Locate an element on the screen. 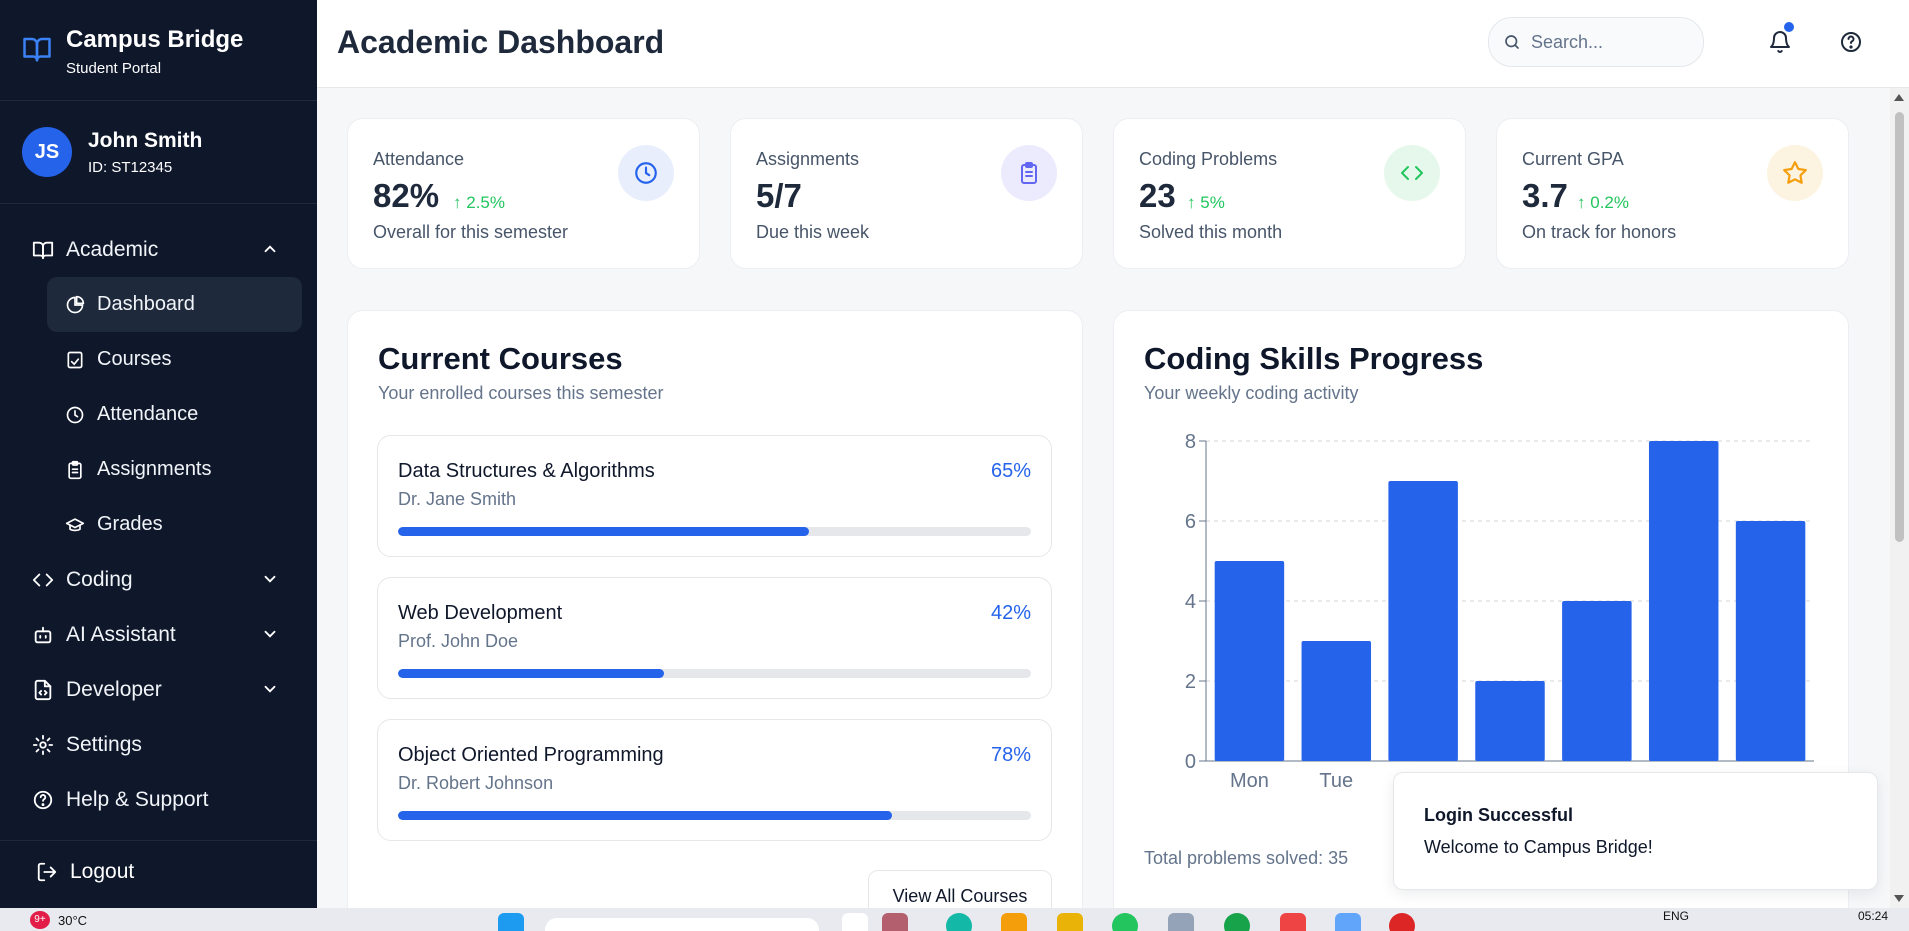 The width and height of the screenshot is (1909, 931). nav-academic-label: Academic is located at coordinates (112, 249).